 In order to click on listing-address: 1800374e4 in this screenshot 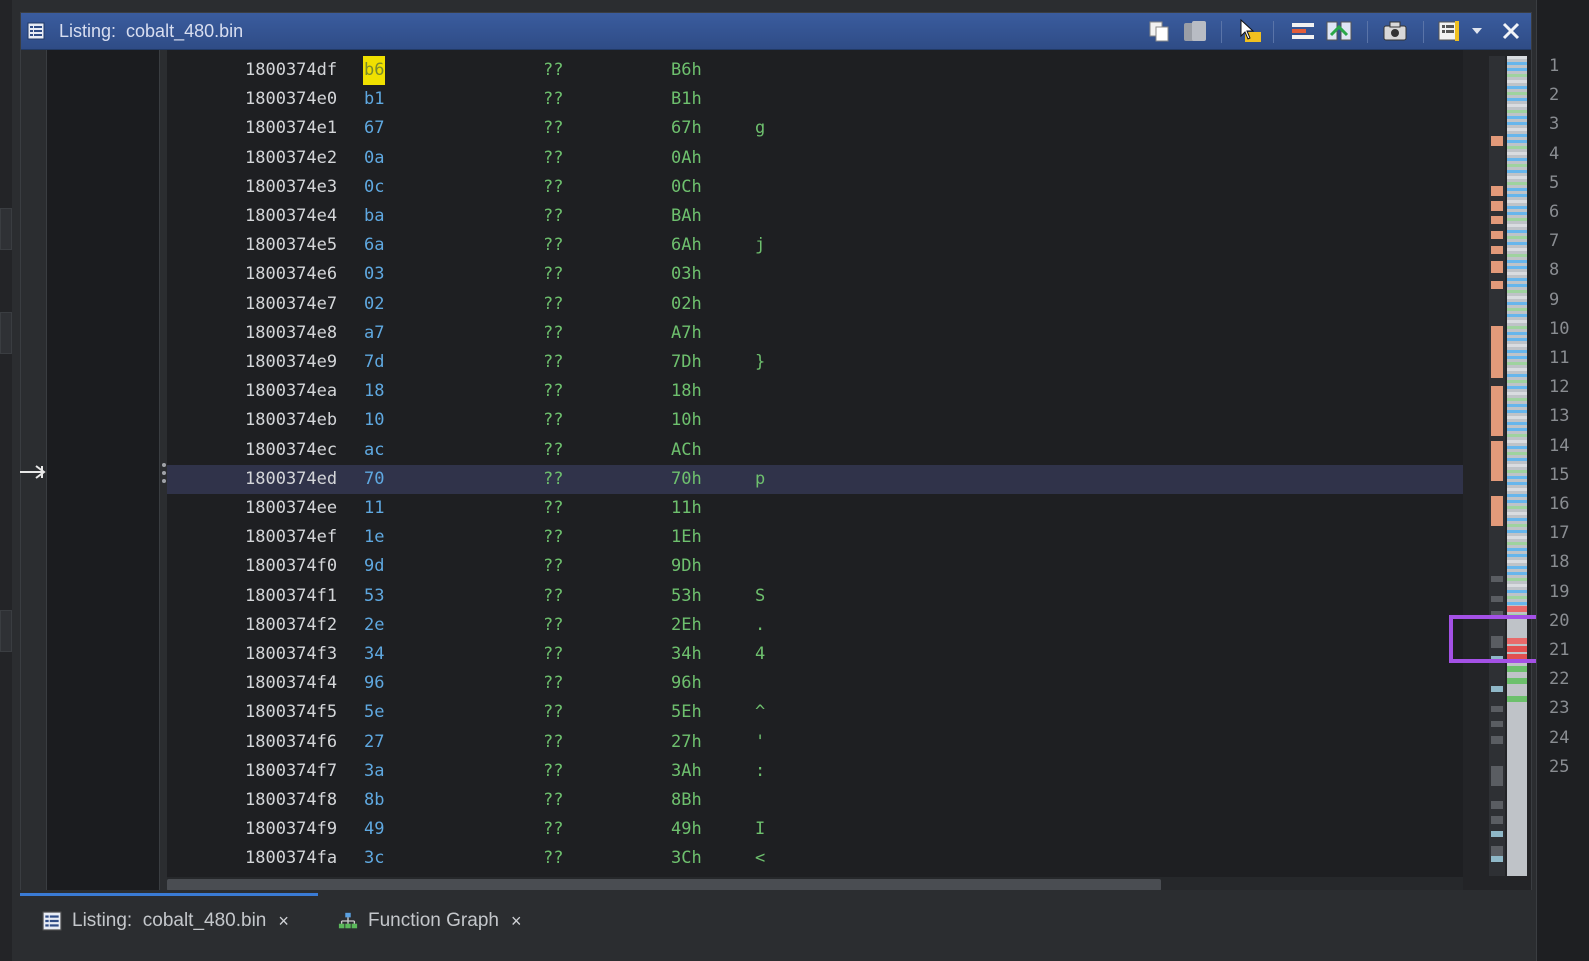, I will do `click(291, 216)`.